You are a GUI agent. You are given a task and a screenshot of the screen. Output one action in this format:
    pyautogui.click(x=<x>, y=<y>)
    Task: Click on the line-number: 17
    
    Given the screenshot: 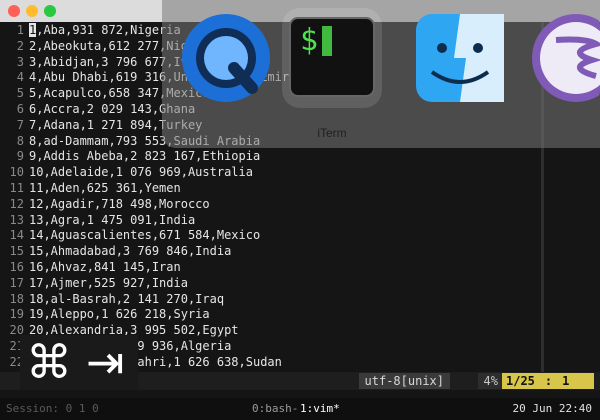 What is the action you would take?
    pyautogui.click(x=16, y=282)
    